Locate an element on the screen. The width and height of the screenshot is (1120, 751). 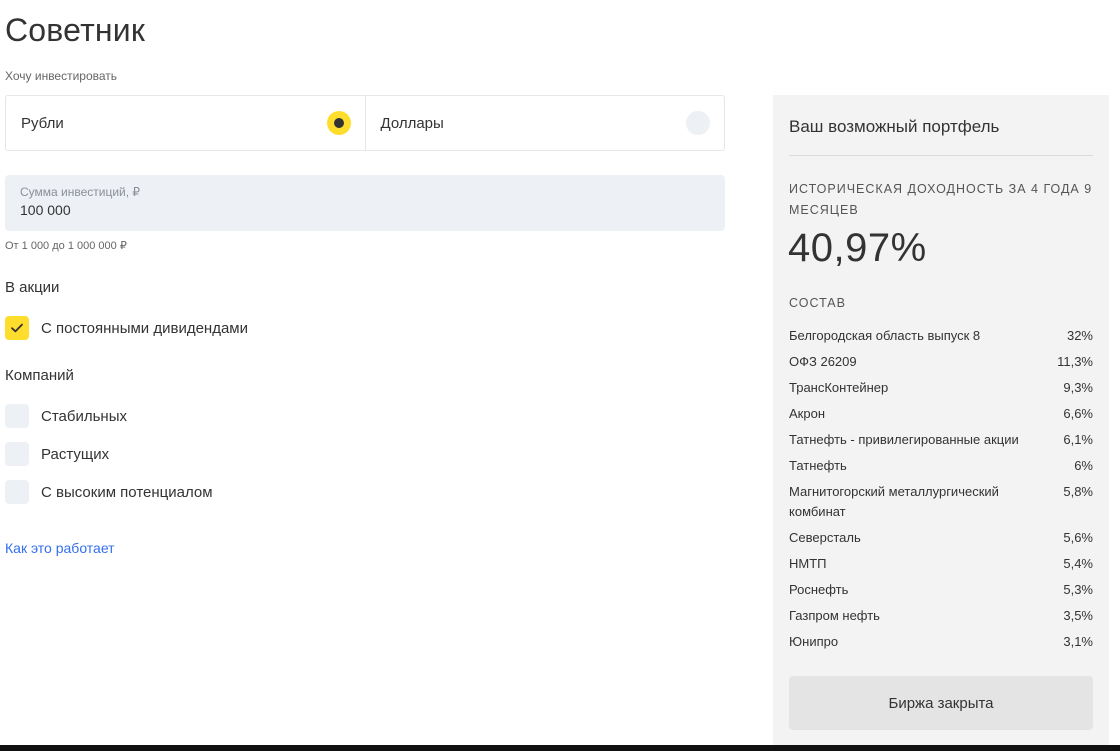
currency-option-label: Доллары is located at coordinates (412, 123).